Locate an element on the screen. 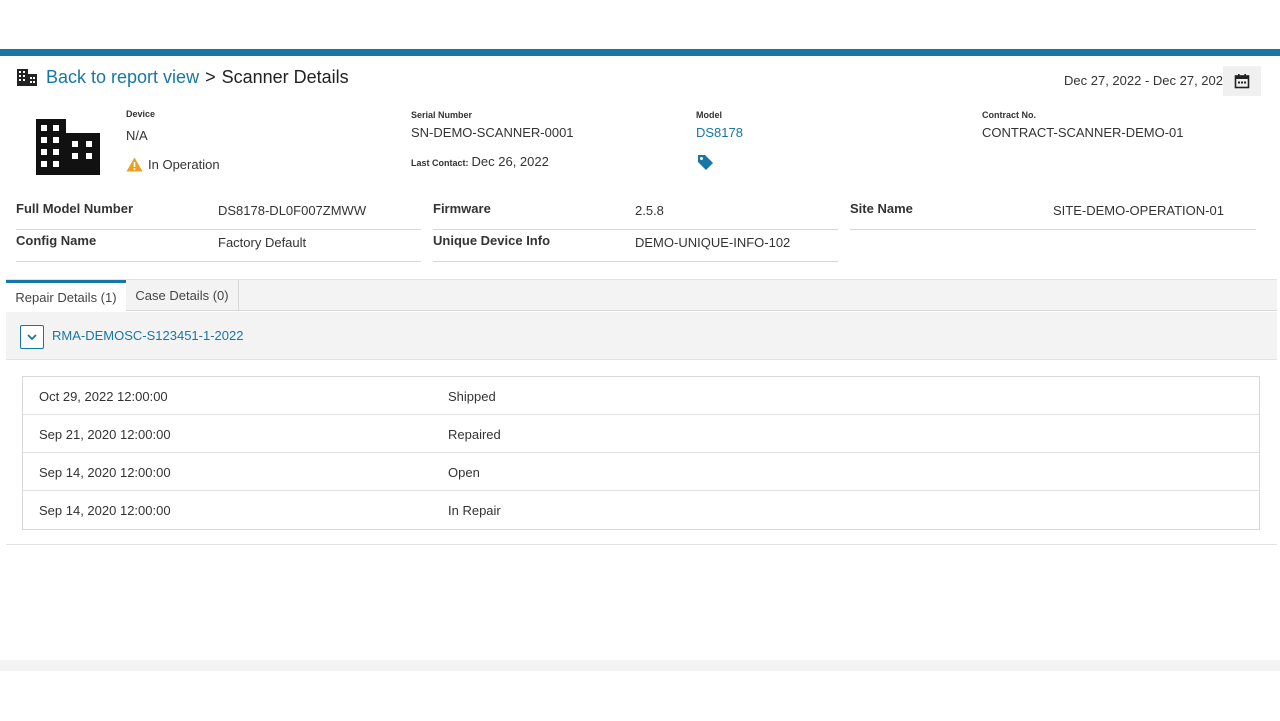 The width and height of the screenshot is (1280, 721). unique-info-label: Unique Device Info is located at coordinates (492, 240).